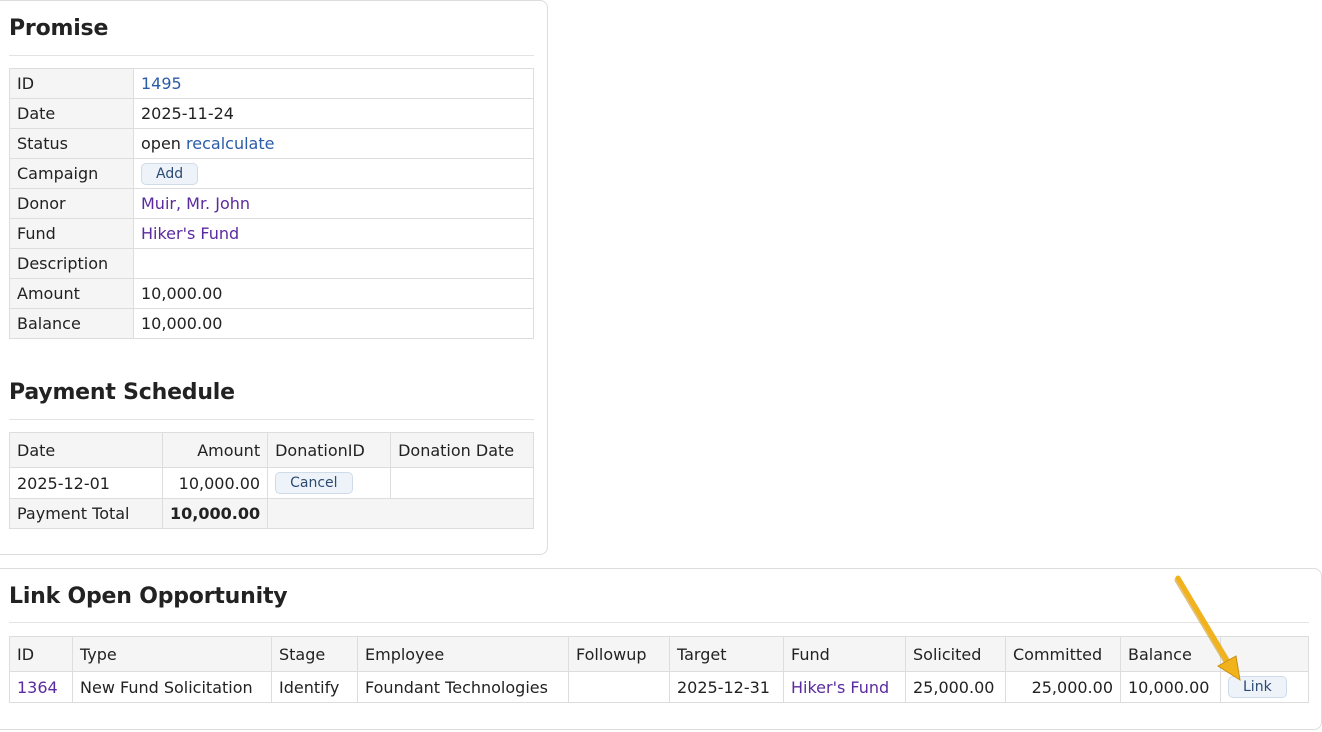  Describe the element at coordinates (71, 113) in the screenshot. I see `date-label: Date` at that location.